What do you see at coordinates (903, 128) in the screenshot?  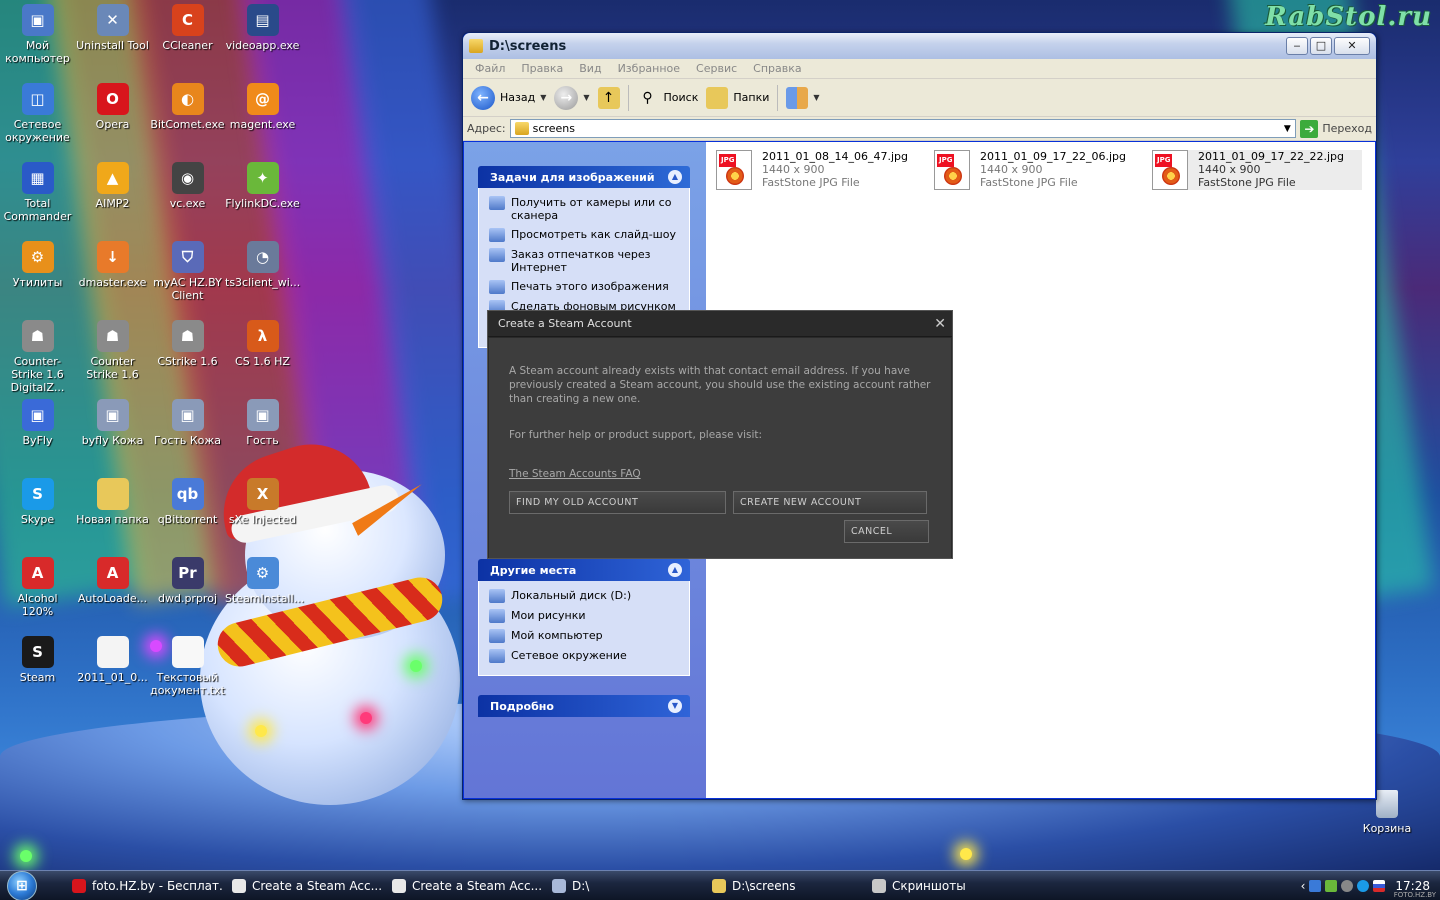 I see `address-input: screens ▼` at bounding box center [903, 128].